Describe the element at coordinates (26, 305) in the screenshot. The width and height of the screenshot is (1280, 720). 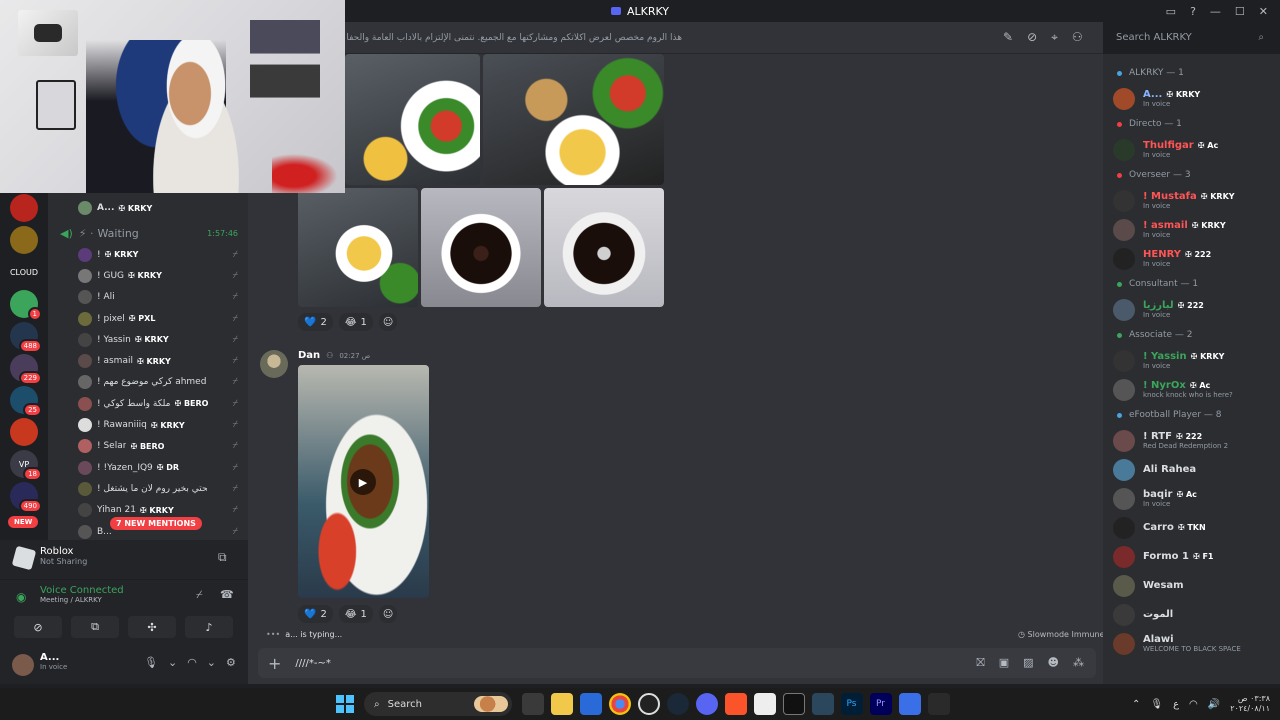
I see `server-icon: 1` at that location.